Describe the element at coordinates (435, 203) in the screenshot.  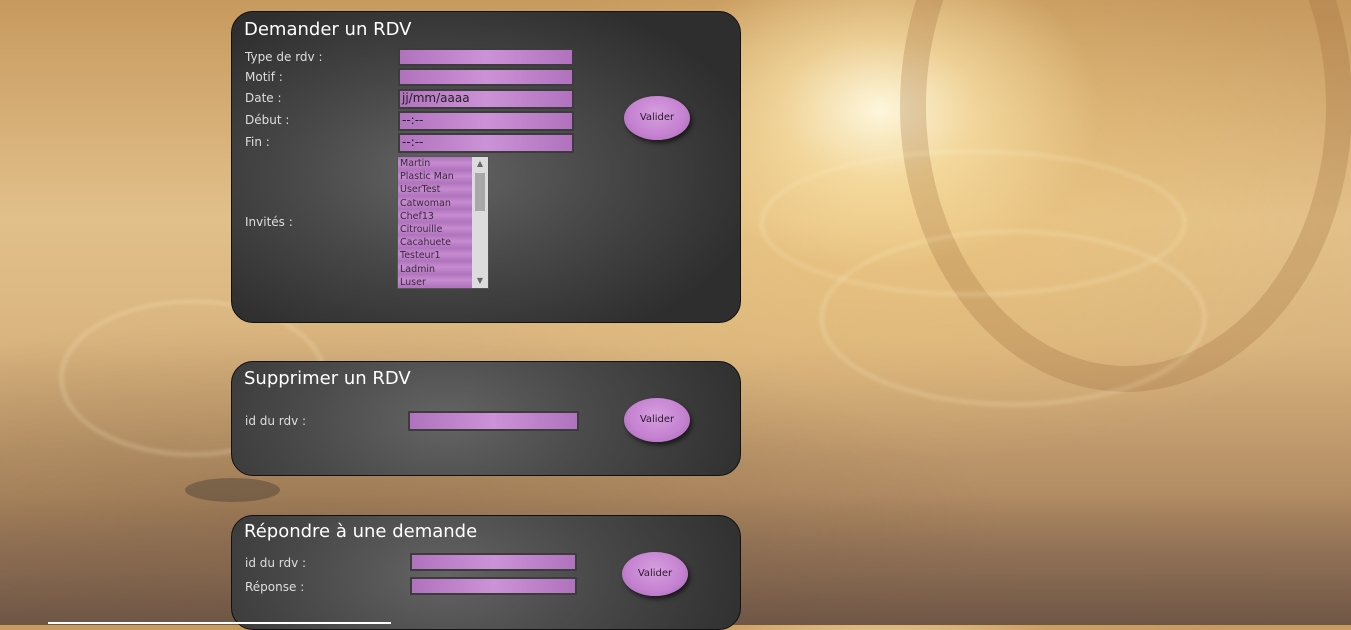
I see `list-item: Catwoman` at that location.